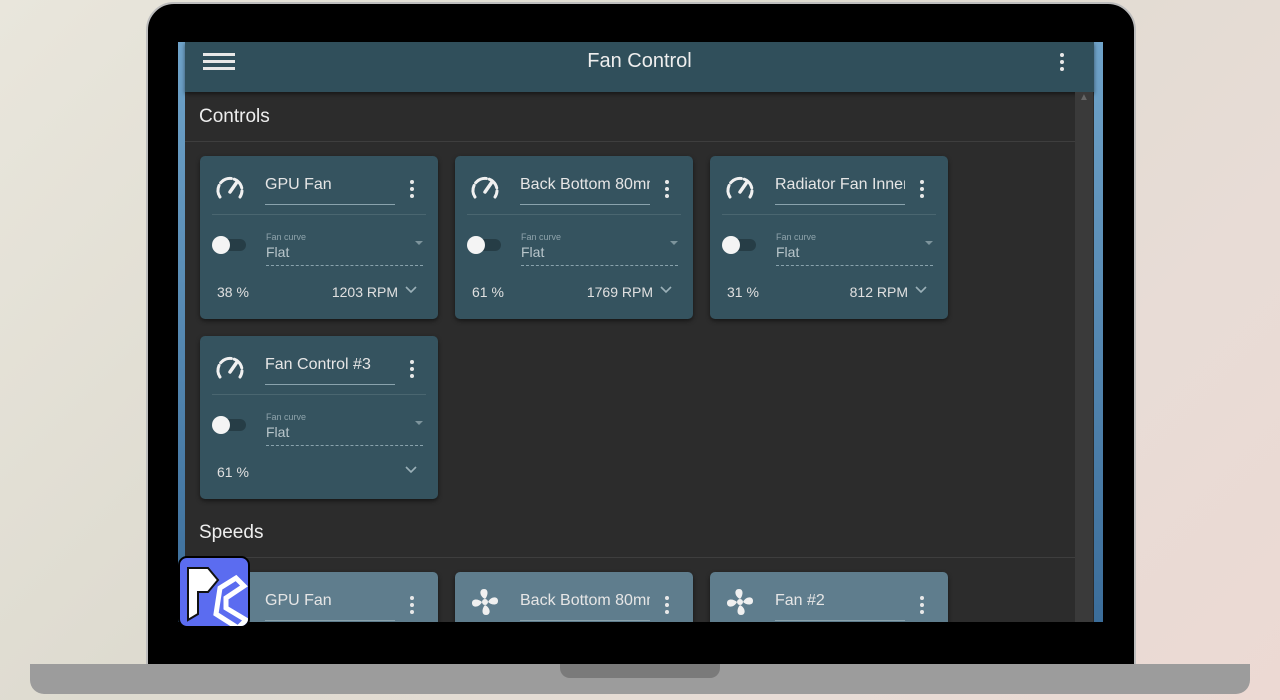 The image size is (1280, 700). Describe the element at coordinates (878, 292) in the screenshot. I see `control-rpm: 812 RPM` at that location.